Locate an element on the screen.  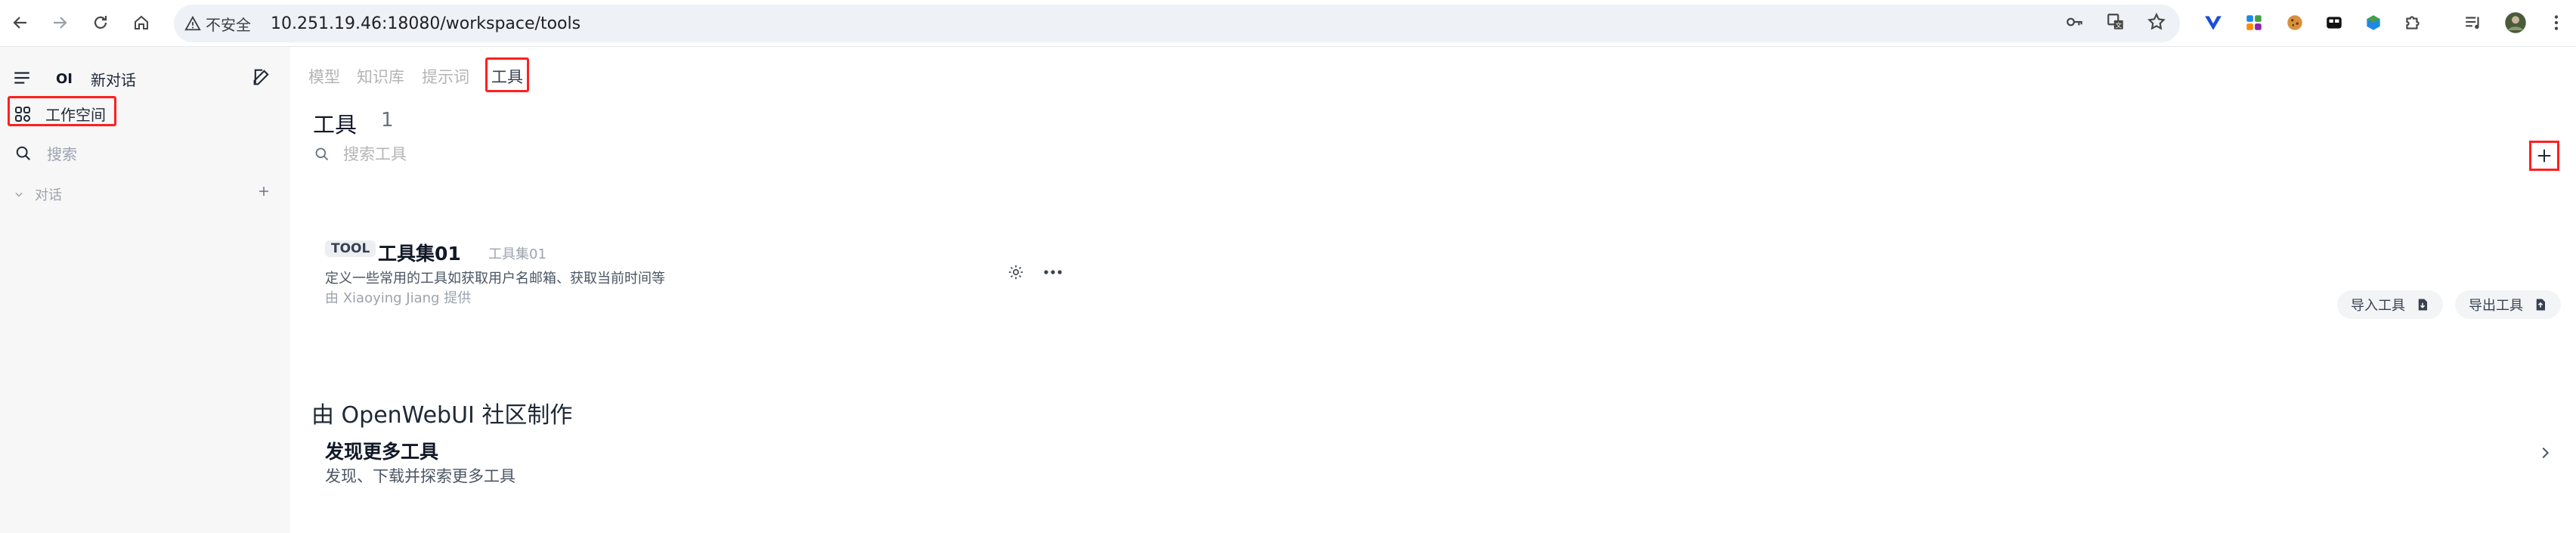
tab-knowledge: 知识库 is located at coordinates (380, 76).